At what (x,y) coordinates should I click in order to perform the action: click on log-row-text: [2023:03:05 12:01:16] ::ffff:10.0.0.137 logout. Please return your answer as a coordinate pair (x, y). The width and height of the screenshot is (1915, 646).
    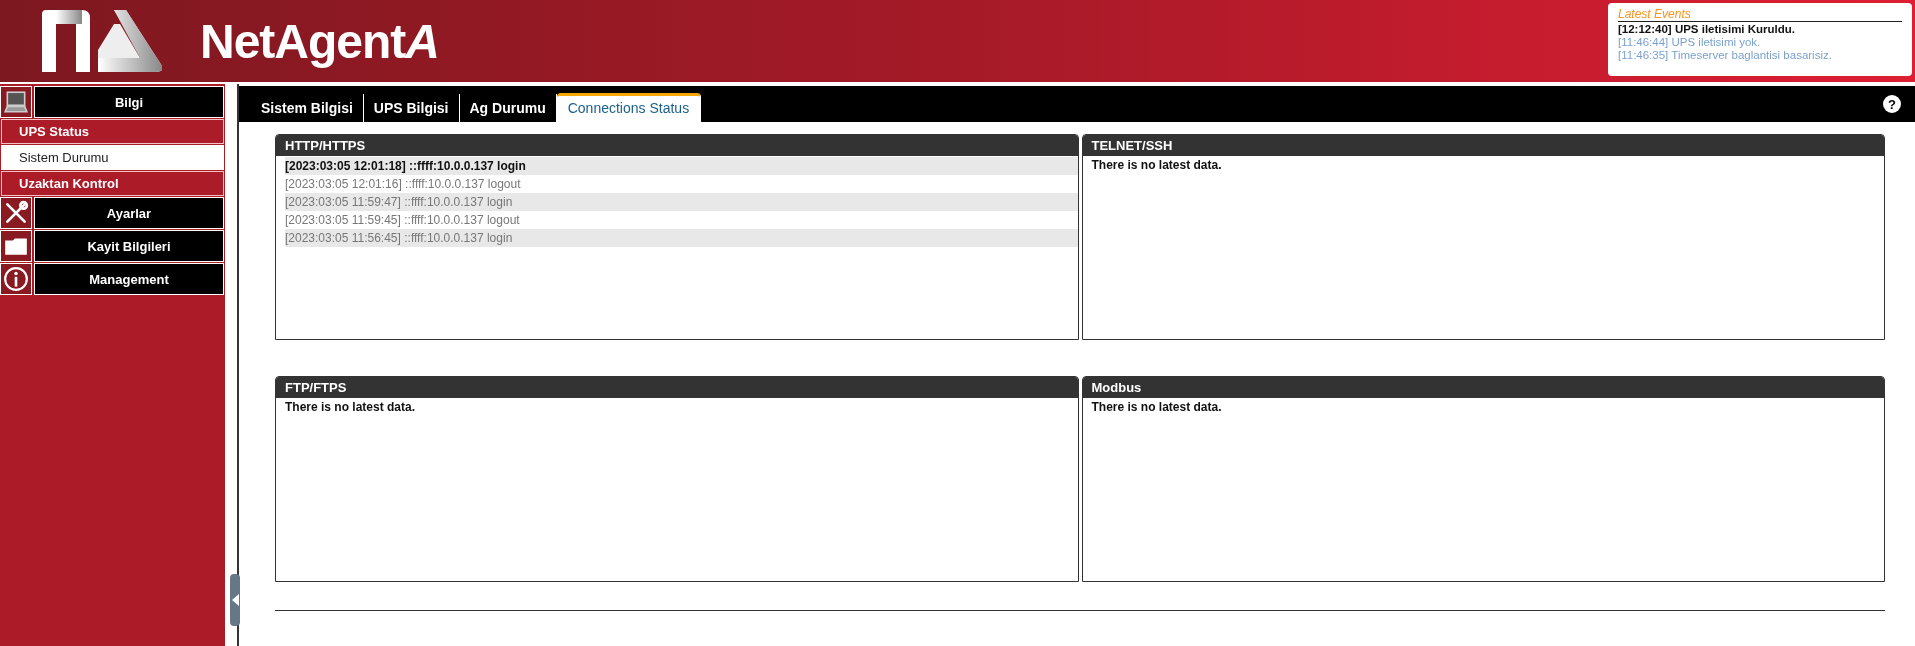
    Looking at the image, I should click on (403, 184).